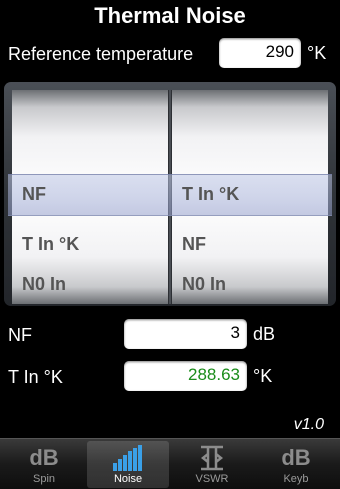 The width and height of the screenshot is (340, 489). Describe the element at coordinates (20, 335) in the screenshot. I see `nf-label: NF` at that location.